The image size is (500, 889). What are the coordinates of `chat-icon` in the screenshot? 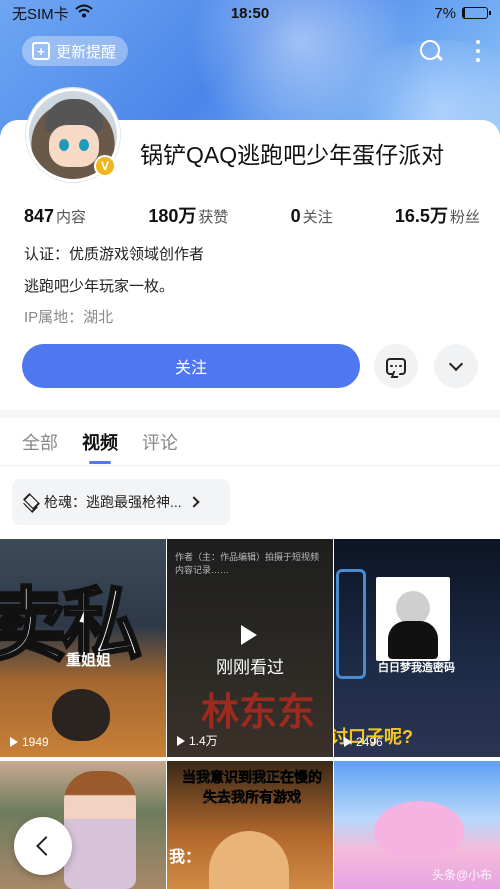 It's located at (396, 366).